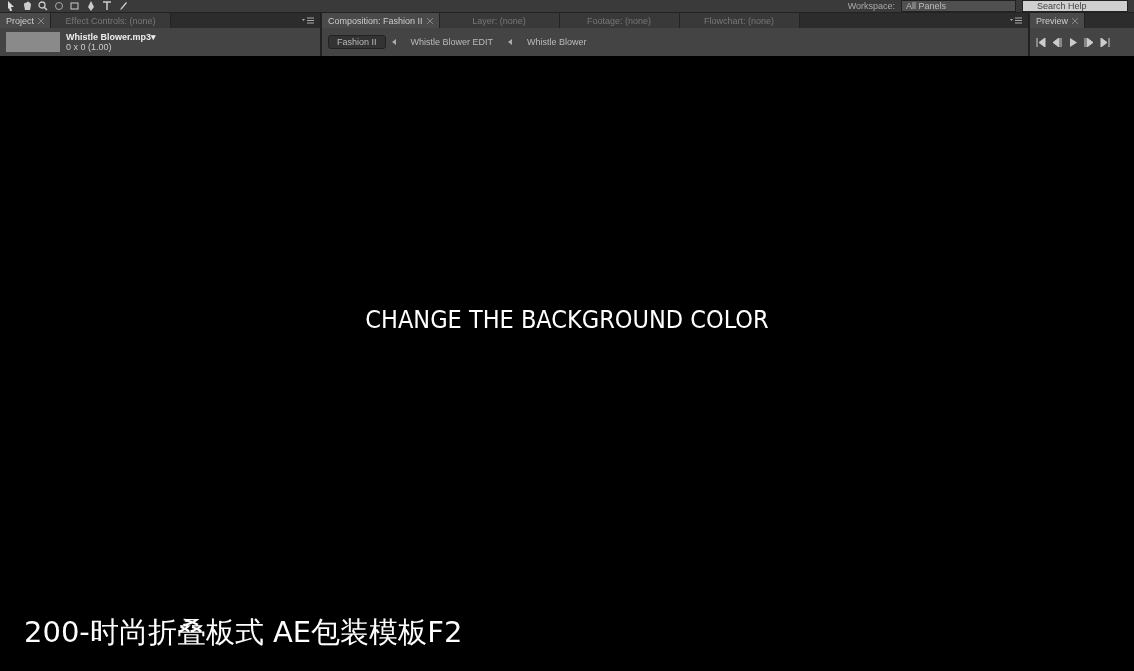 The width and height of the screenshot is (1134, 671). Describe the element at coordinates (123, 6) in the screenshot. I see `brush-icon` at that location.